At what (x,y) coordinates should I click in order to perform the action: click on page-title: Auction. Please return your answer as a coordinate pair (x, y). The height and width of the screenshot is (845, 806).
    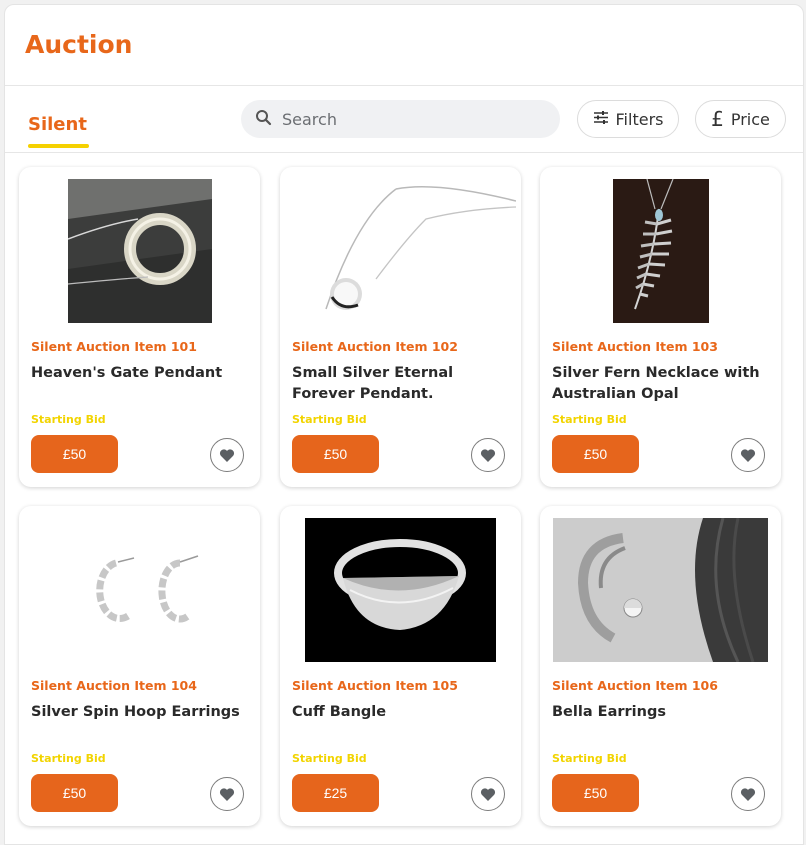
    Looking at the image, I should click on (79, 44).